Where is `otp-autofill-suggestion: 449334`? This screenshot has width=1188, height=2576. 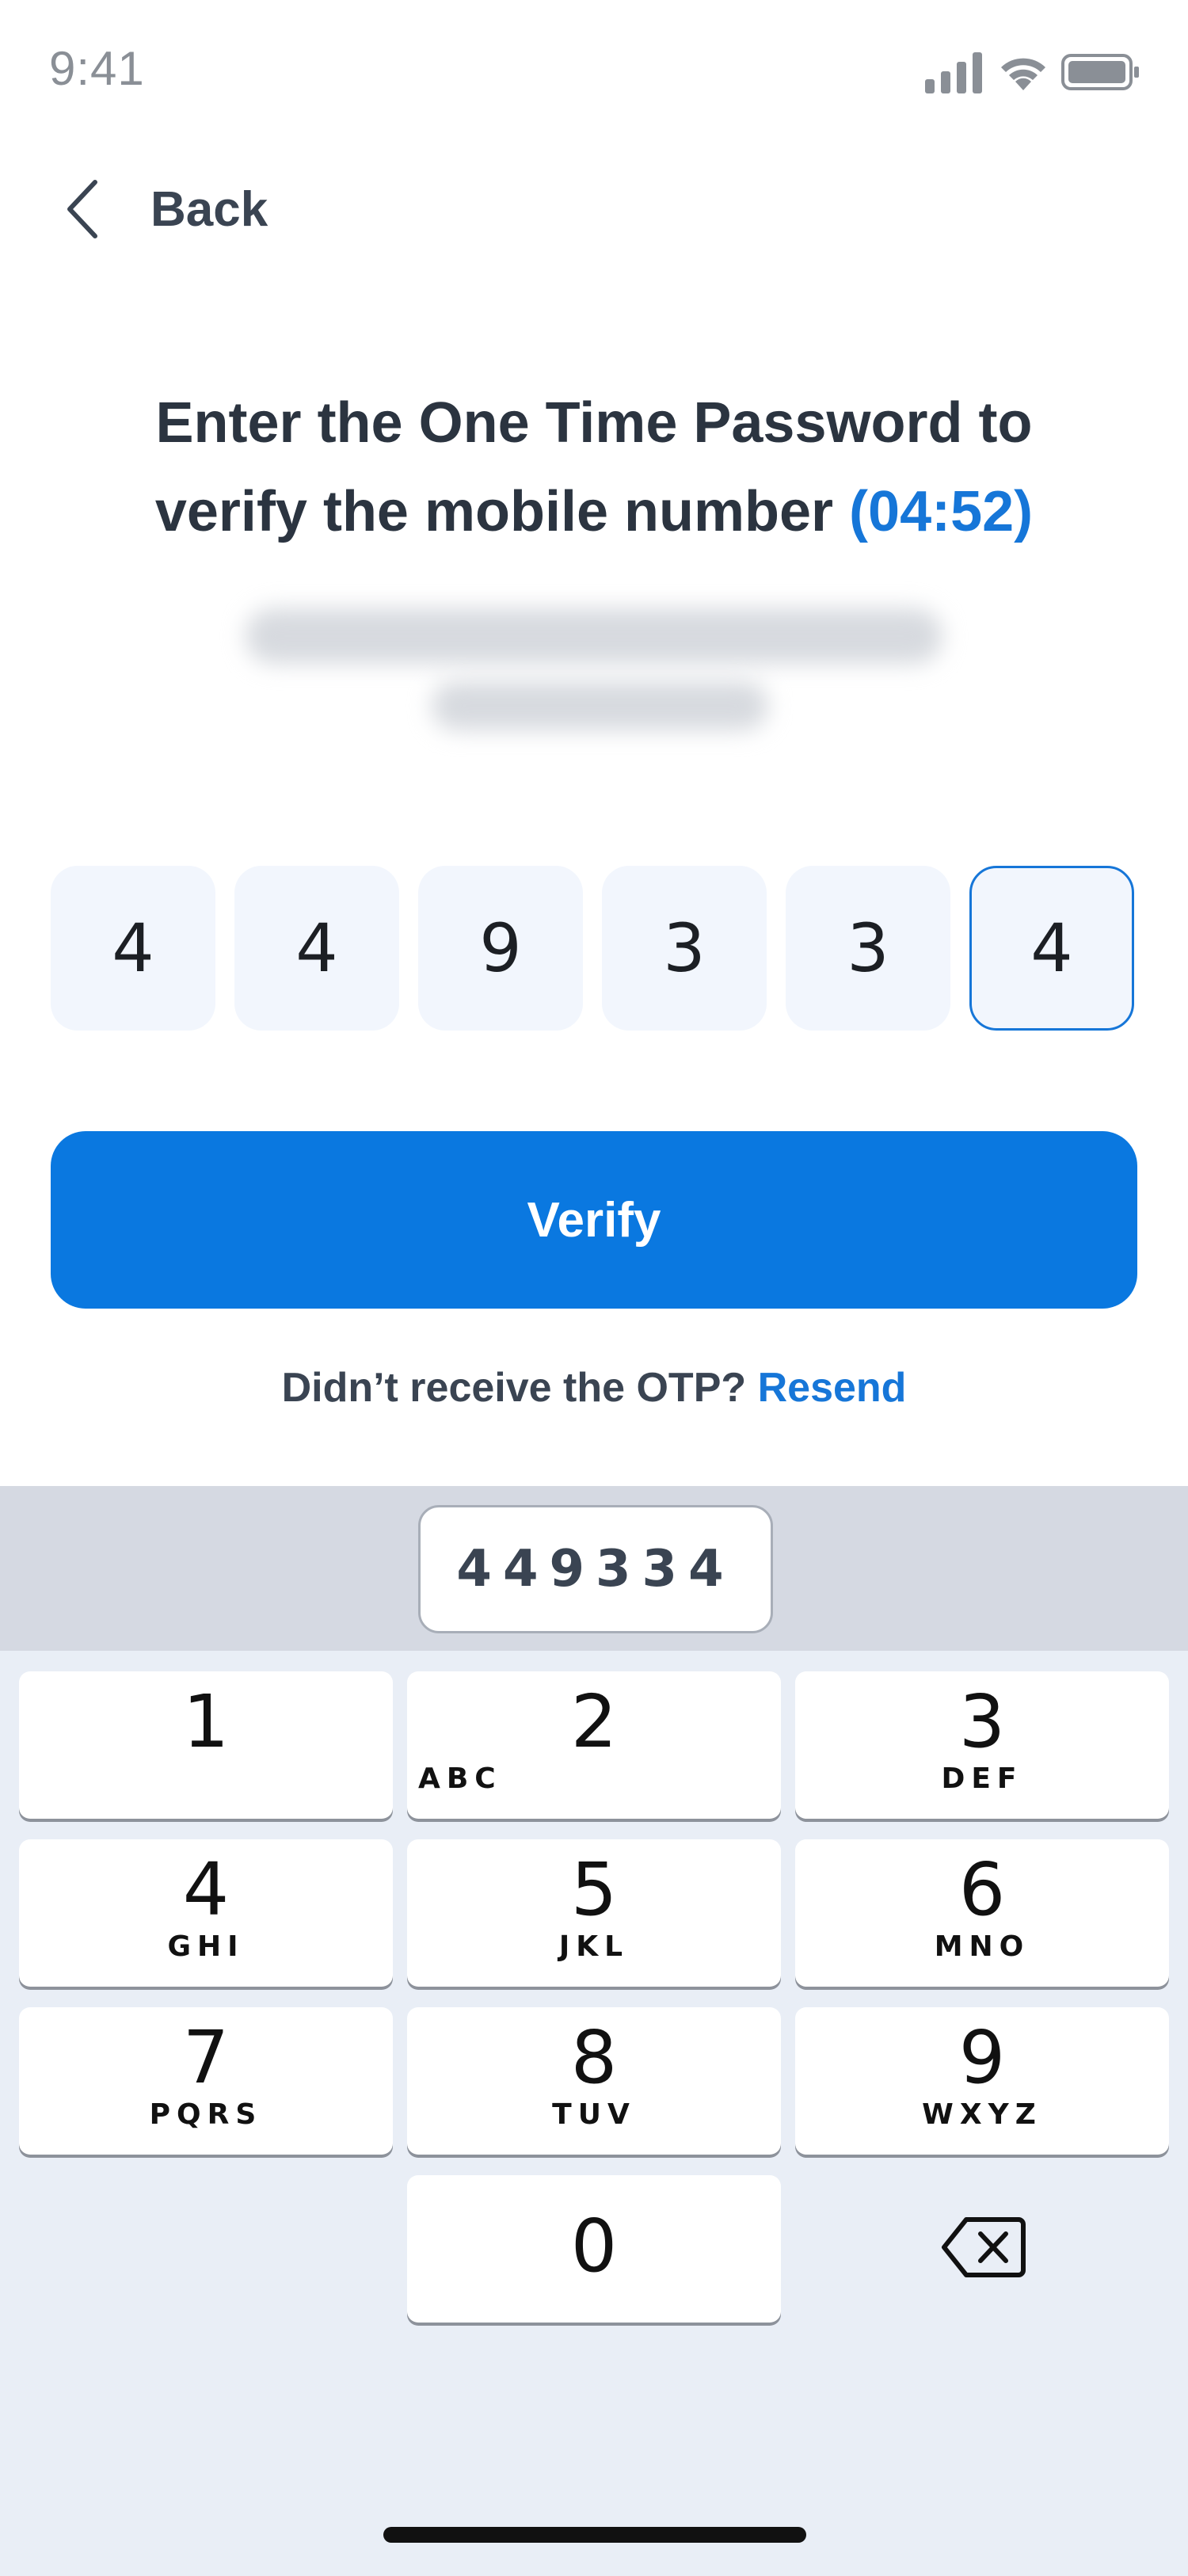 otp-autofill-suggestion: 449334 is located at coordinates (595, 1569).